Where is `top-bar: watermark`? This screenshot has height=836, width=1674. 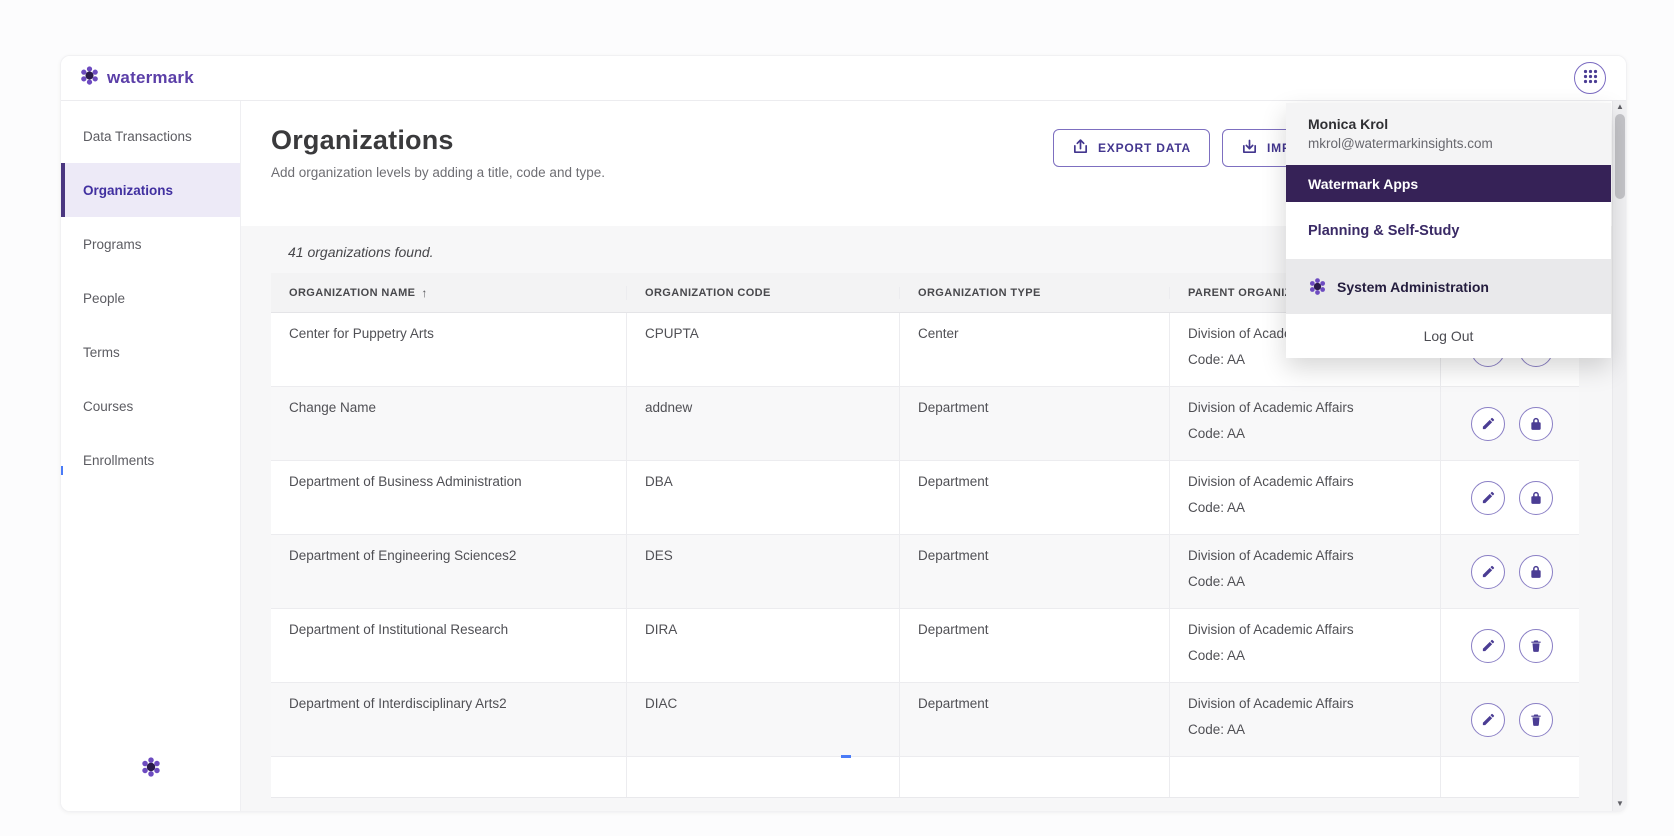 top-bar: watermark is located at coordinates (843, 78).